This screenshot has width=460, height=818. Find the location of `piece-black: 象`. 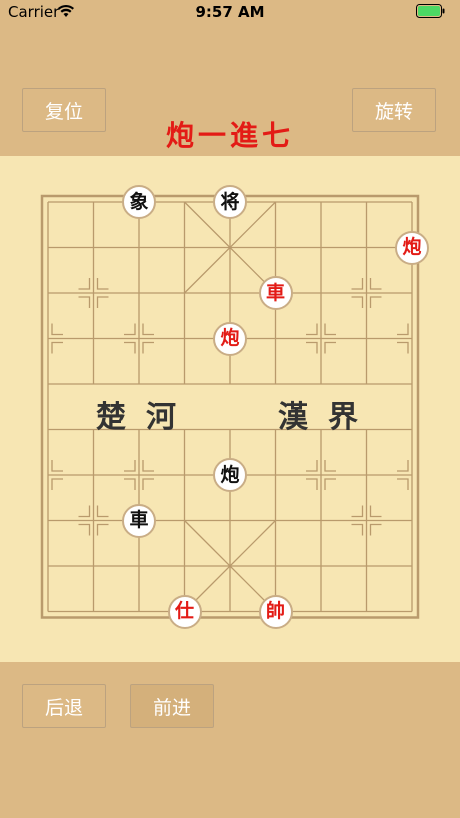

piece-black: 象 is located at coordinates (139, 202).